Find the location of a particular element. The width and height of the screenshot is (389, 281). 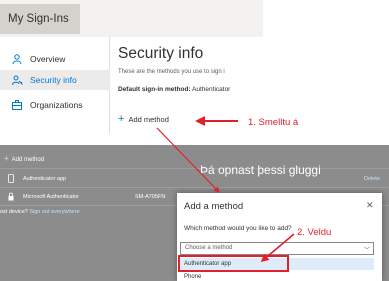

overlay-message: Þá opnast þessi gluggi is located at coordinates (260, 170).